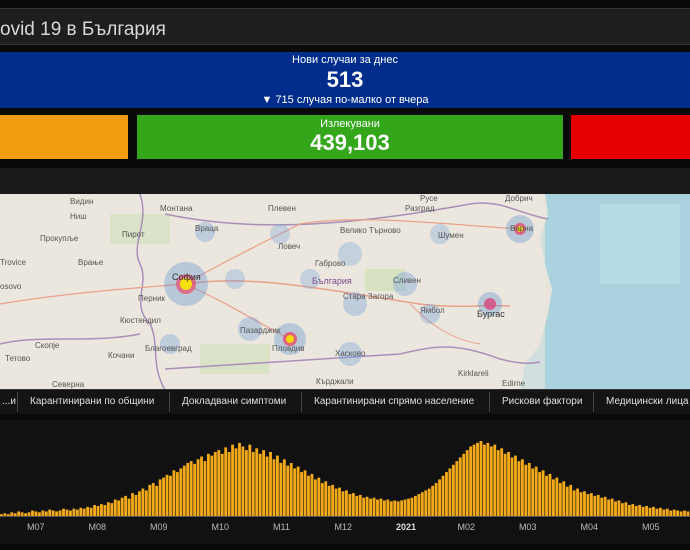 The image size is (690, 550). I want to click on tab-medical-staff: Медицински лица, so click(644, 402).